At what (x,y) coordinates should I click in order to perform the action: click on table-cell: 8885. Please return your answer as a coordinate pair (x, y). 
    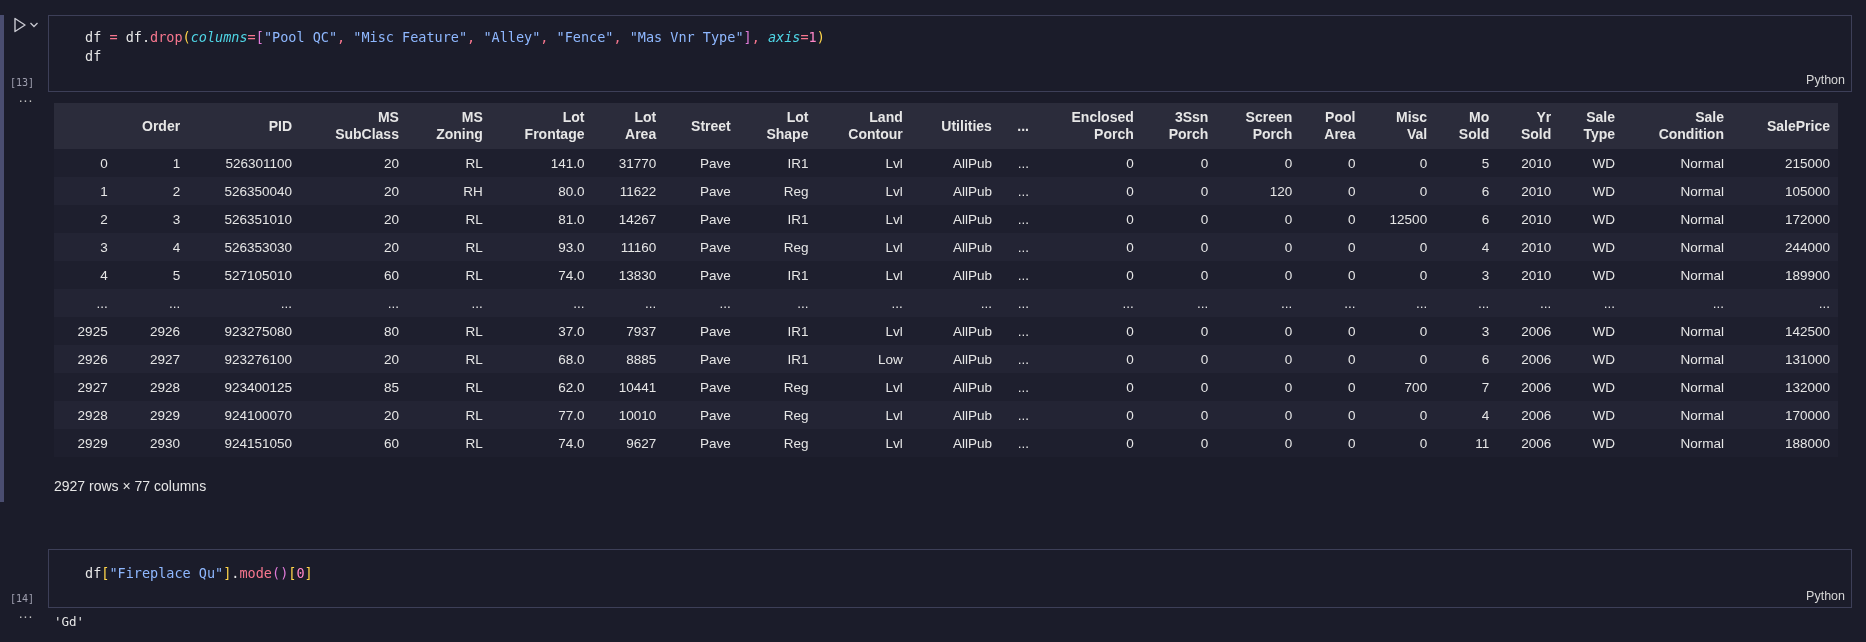
    Looking at the image, I should click on (628, 359).